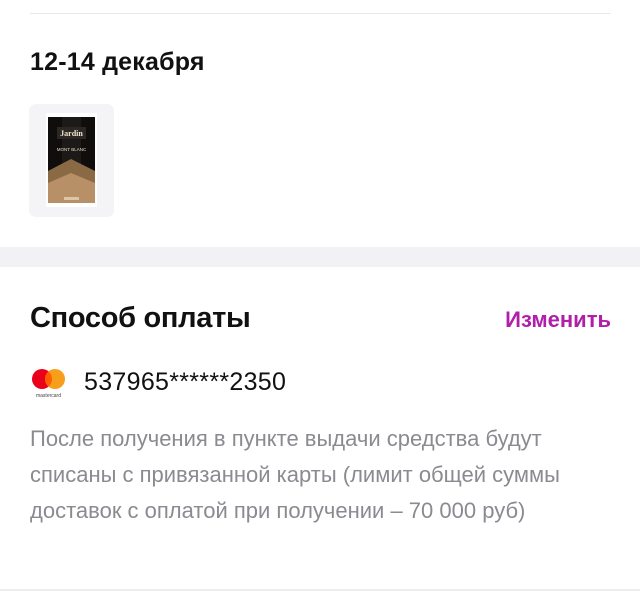 This screenshot has height=591, width=640. Describe the element at coordinates (320, 257) in the screenshot. I see `section-separator` at that location.